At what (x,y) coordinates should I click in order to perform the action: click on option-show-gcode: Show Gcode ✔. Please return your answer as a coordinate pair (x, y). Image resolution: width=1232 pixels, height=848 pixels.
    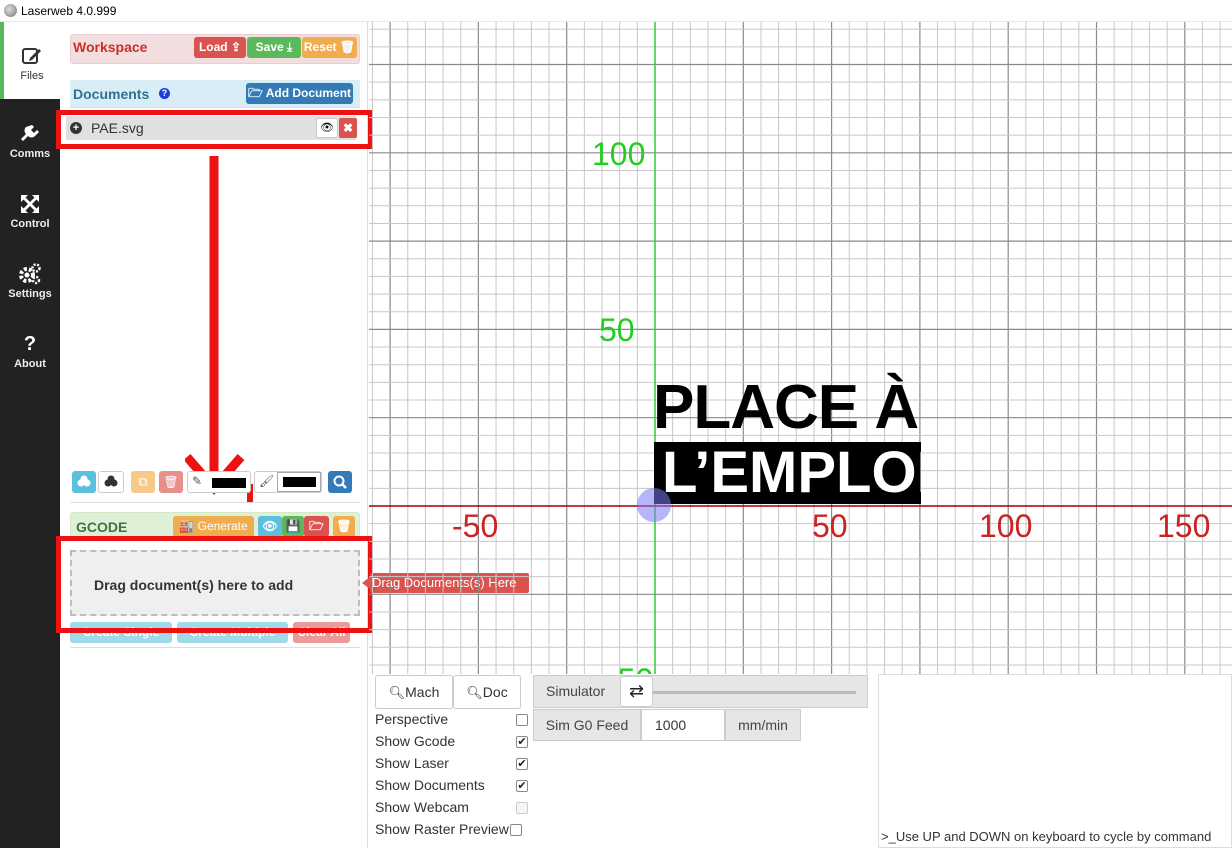
    Looking at the image, I should click on (451, 741).